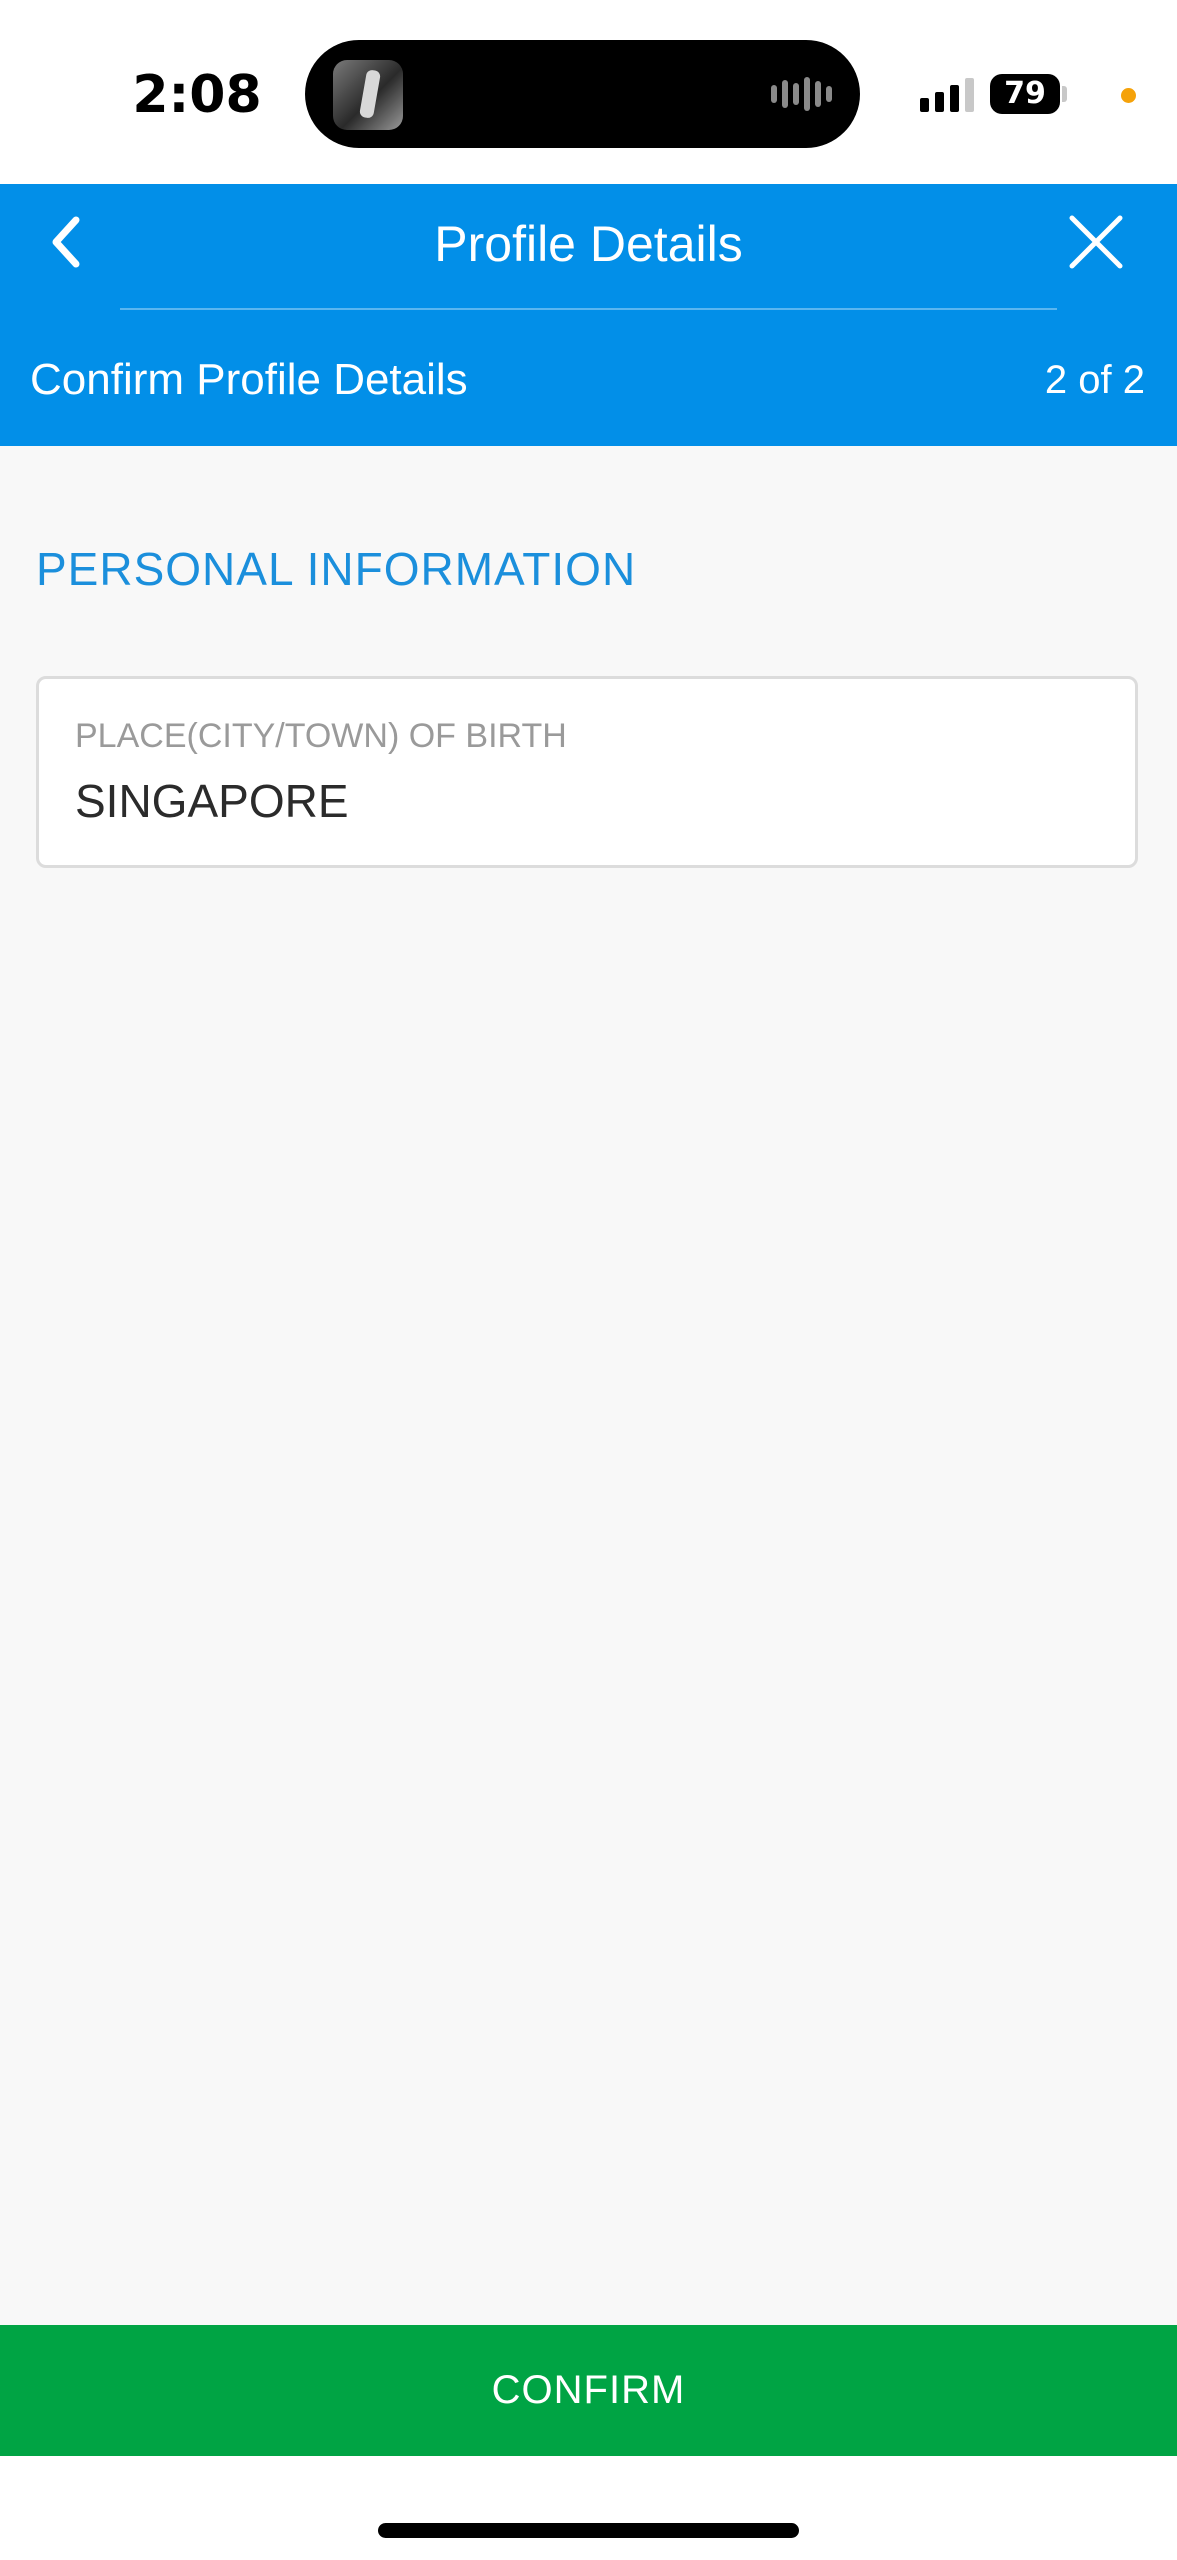 The image size is (1177, 2560). Describe the element at coordinates (947, 94) in the screenshot. I see `cellular-signal-icon` at that location.